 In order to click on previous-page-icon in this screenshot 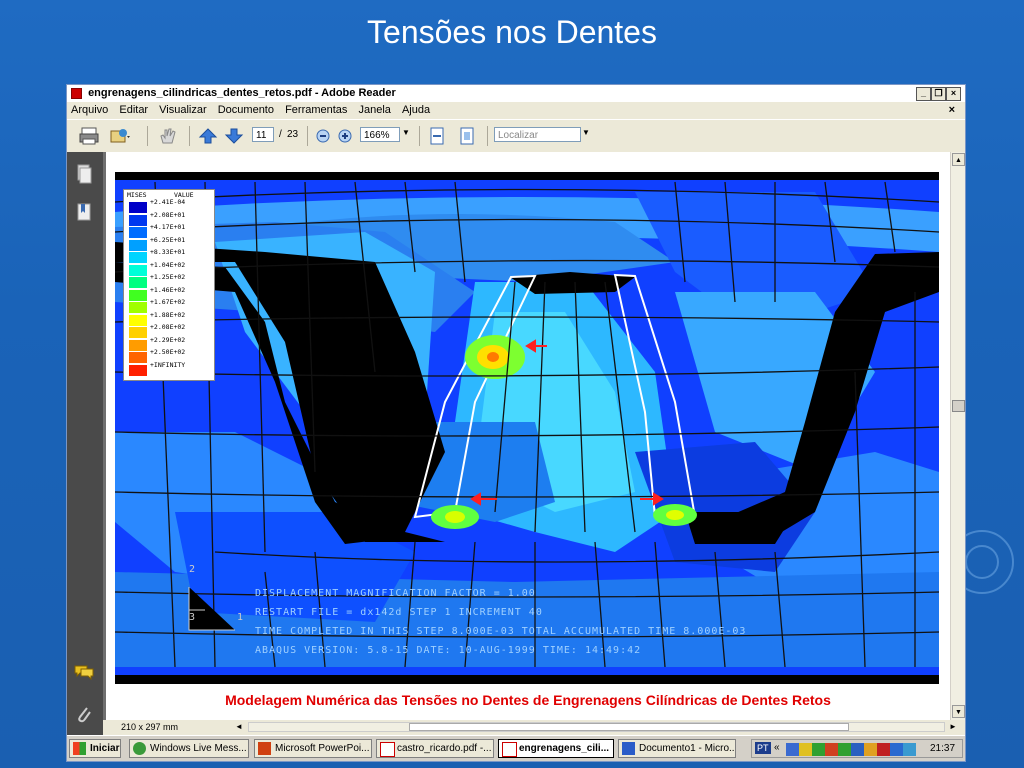, I will do `click(208, 136)`.